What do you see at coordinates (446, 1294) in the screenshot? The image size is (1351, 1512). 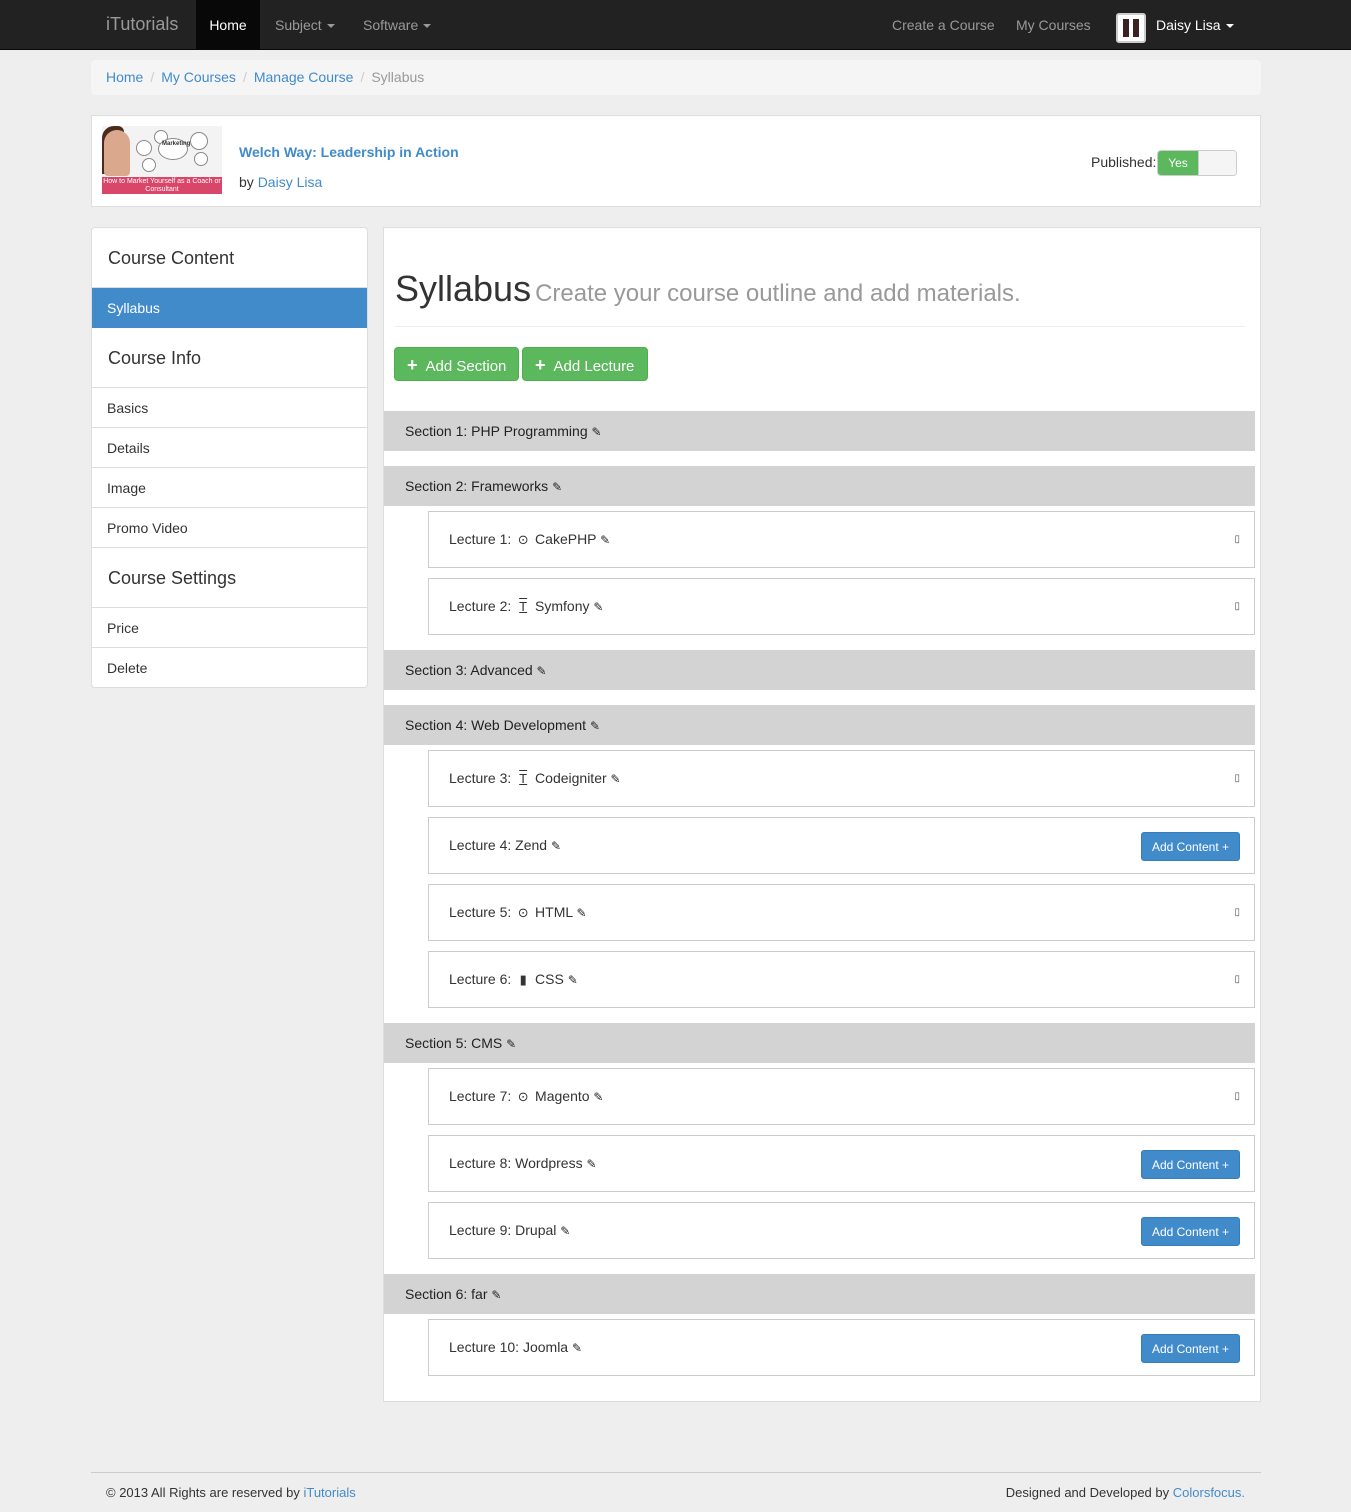 I see `section-label: Section 6: far` at bounding box center [446, 1294].